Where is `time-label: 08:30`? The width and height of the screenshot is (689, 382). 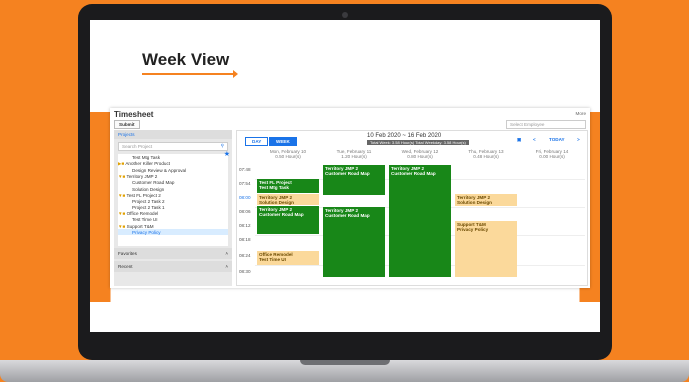
time-label: 08:30 is located at coordinates (245, 271).